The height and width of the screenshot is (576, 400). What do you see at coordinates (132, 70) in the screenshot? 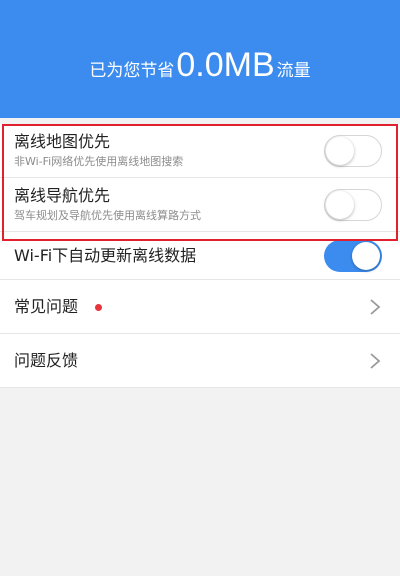
I see `saved-prefix: 已为您节省` at bounding box center [132, 70].